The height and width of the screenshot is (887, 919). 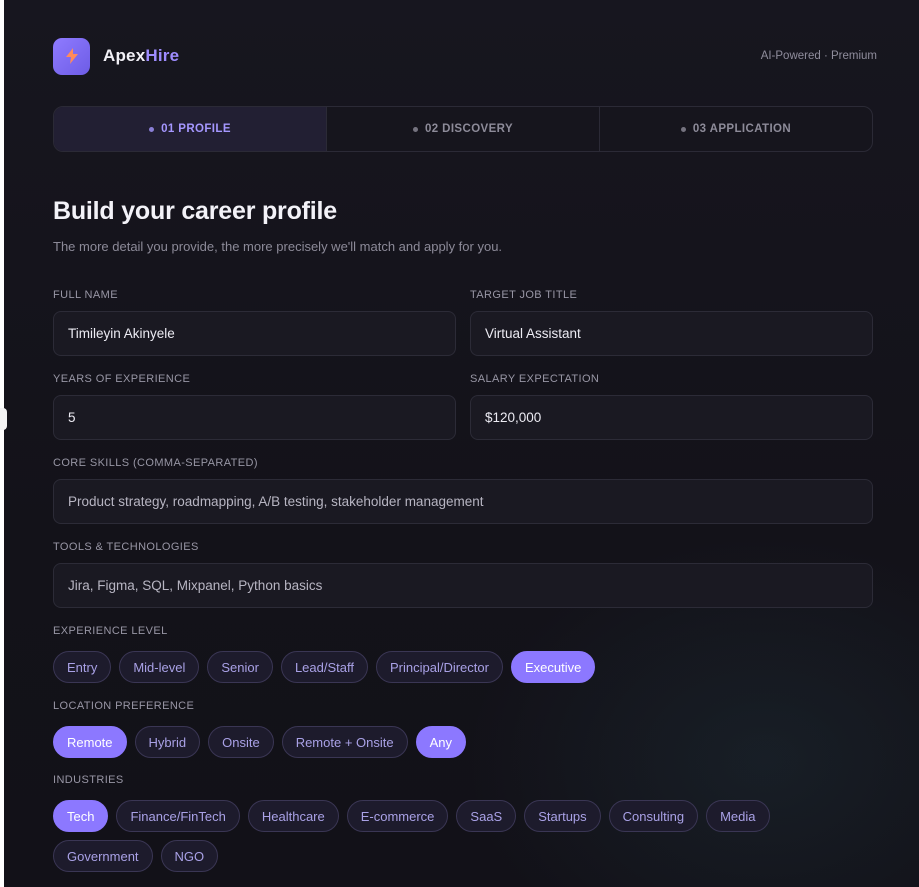 I want to click on location-label: LOCATION PREFERENCE, so click(x=124, y=706).